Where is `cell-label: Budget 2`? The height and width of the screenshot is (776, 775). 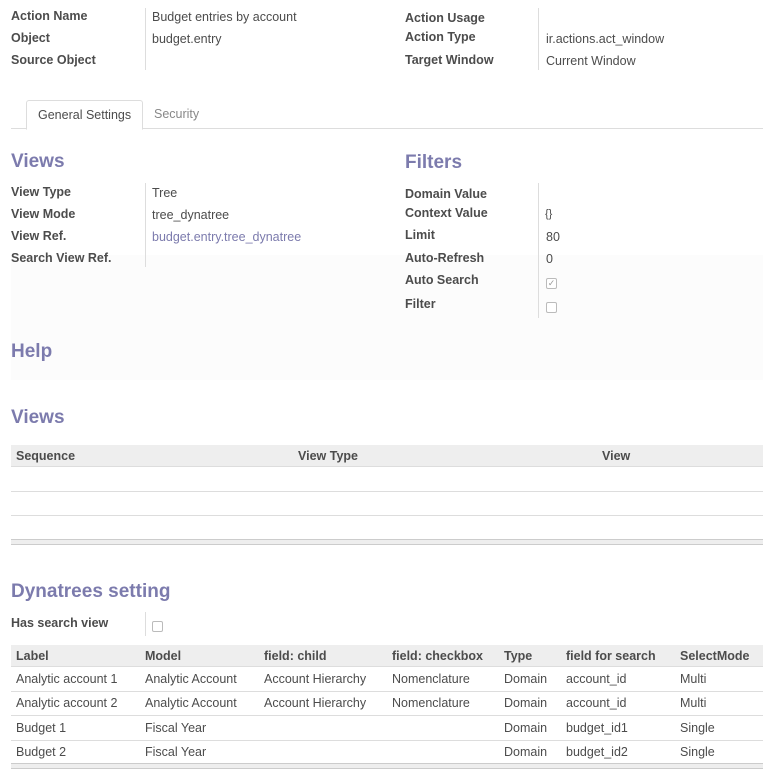 cell-label: Budget 2 is located at coordinates (41, 751).